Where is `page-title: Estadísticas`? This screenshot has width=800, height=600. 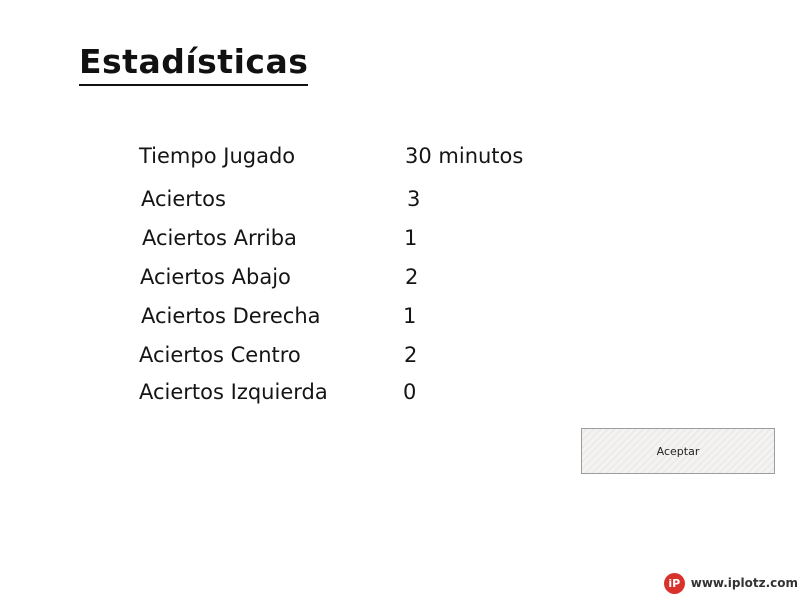 page-title: Estadísticas is located at coordinates (194, 63).